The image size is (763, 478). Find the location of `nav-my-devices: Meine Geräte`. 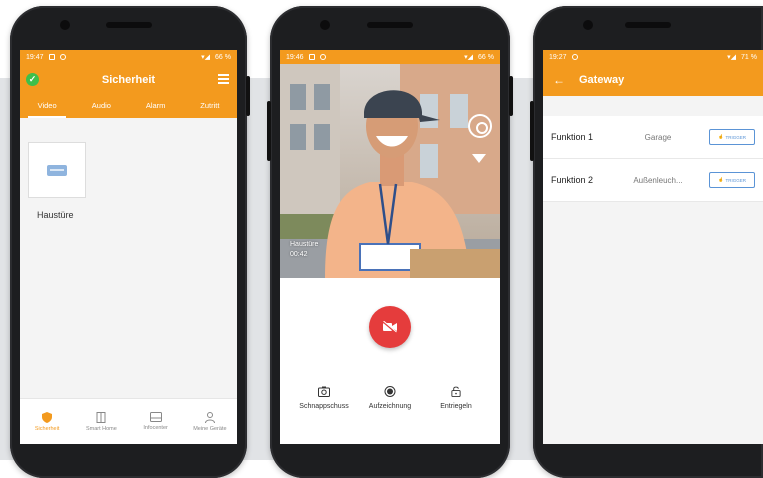

nav-my-devices: Meine Geräte is located at coordinates (210, 421).